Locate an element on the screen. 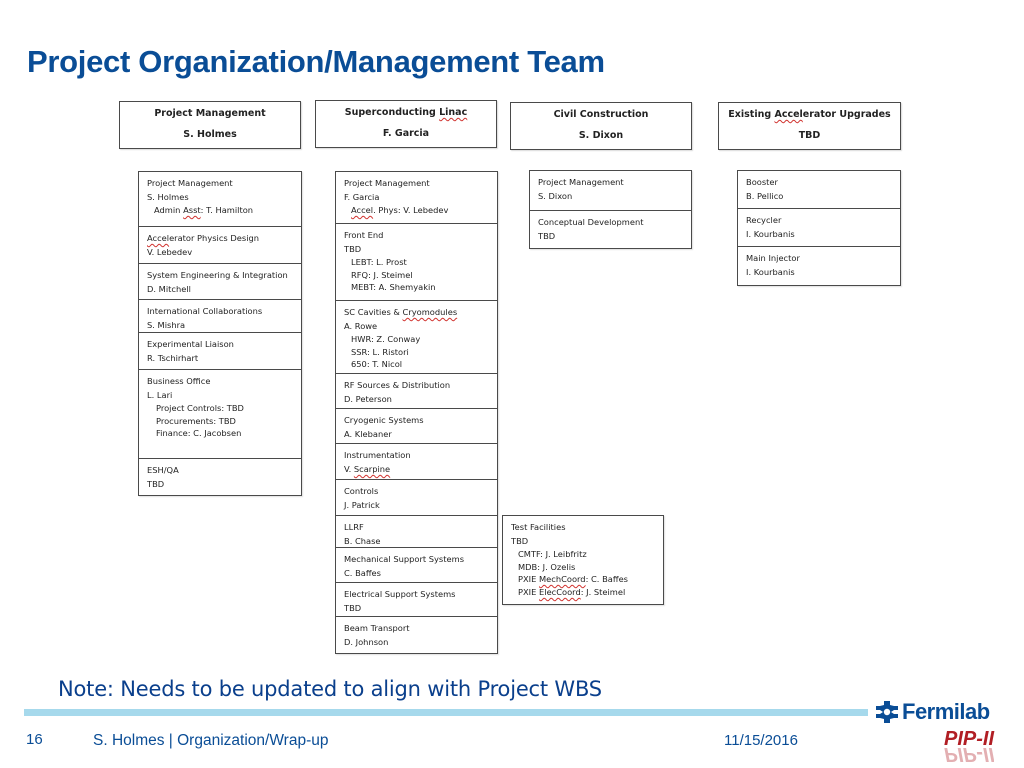  org-unit: Accelerator Physics Design V. Lebedev is located at coordinates (220, 245).